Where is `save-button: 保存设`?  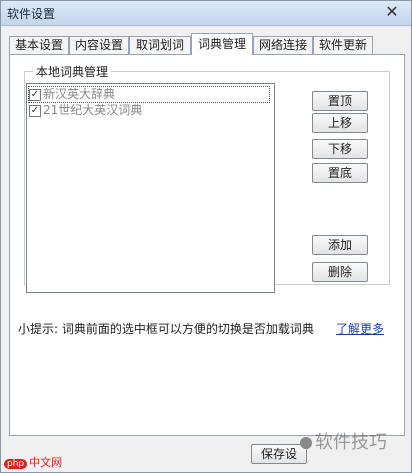
save-button: 保存设 is located at coordinates (279, 454).